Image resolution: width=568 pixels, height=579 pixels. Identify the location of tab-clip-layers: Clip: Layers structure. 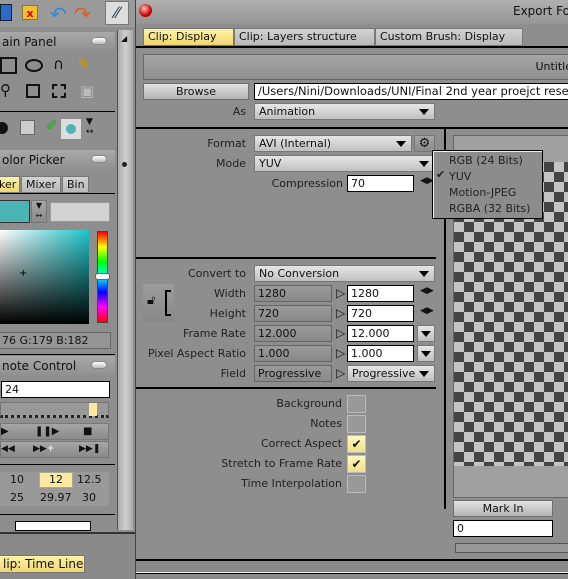
(304, 37).